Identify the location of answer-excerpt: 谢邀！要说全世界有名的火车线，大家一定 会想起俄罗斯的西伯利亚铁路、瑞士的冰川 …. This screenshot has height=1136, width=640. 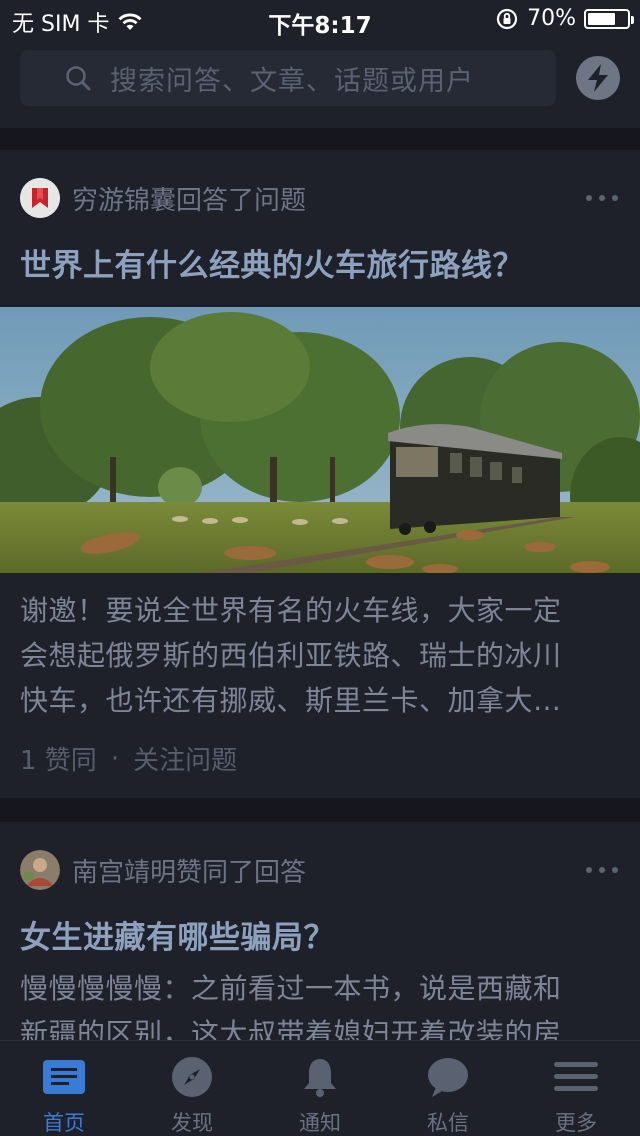
(320, 655).